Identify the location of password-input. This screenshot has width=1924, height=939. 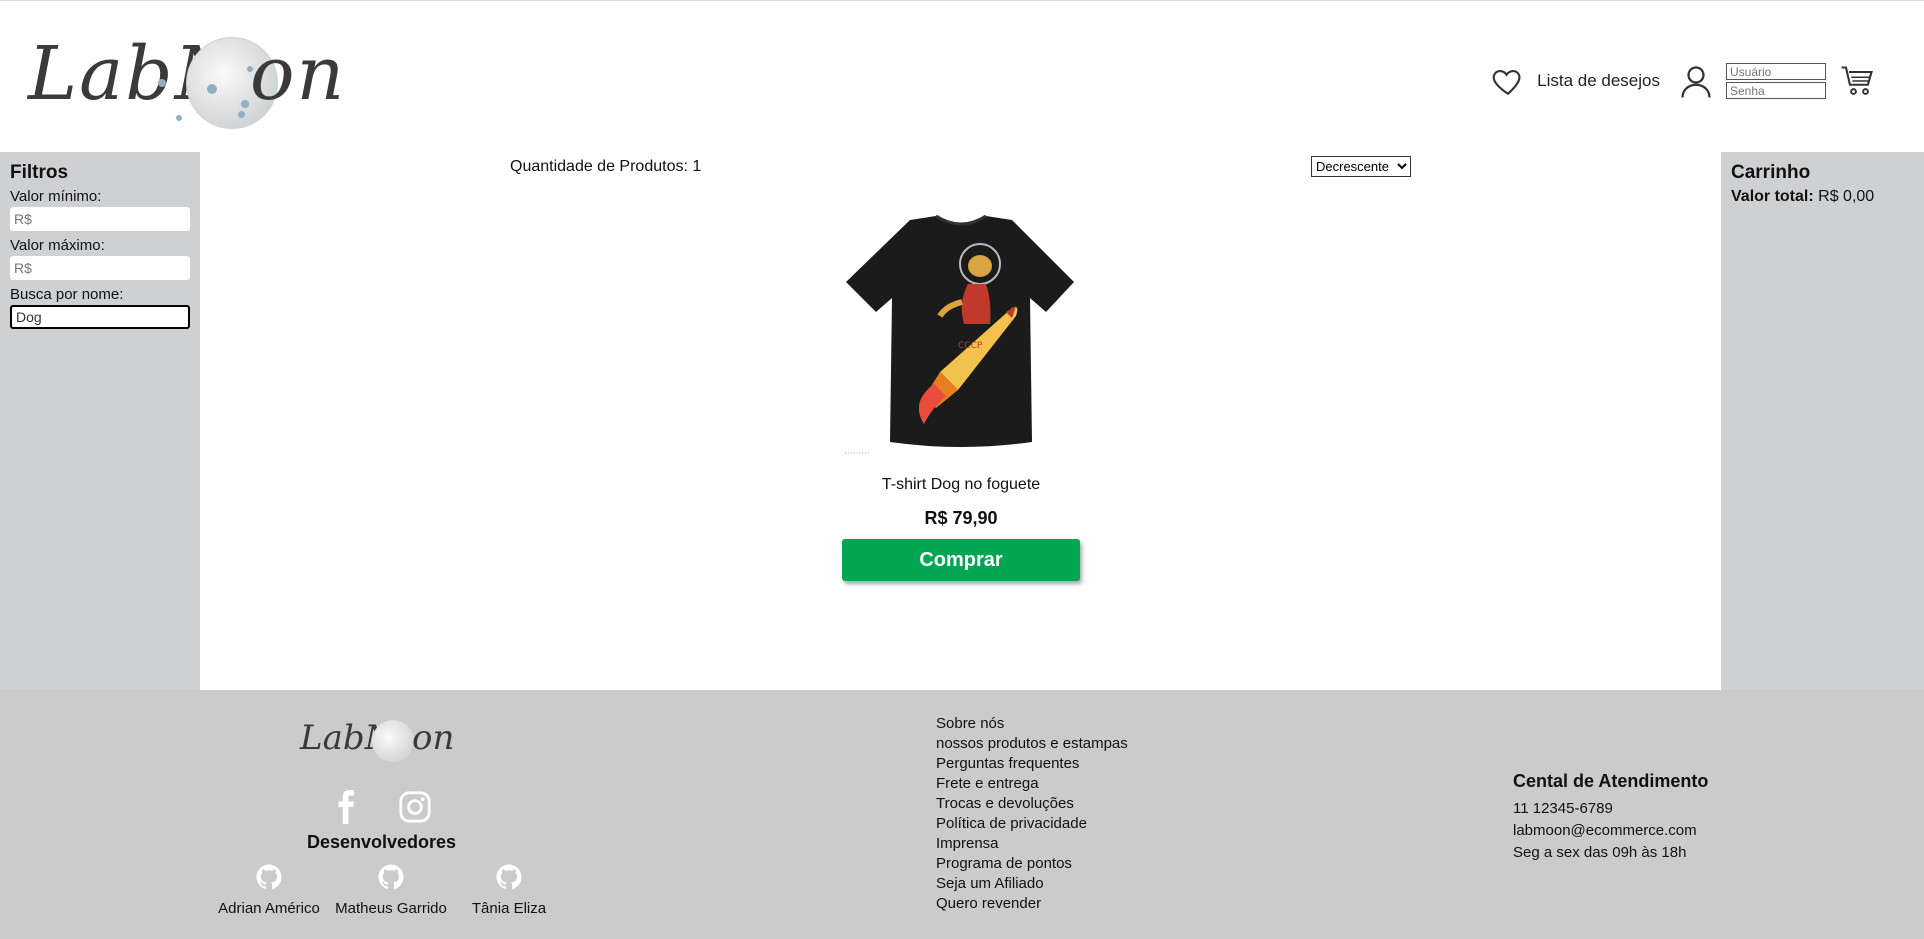
(1776, 90).